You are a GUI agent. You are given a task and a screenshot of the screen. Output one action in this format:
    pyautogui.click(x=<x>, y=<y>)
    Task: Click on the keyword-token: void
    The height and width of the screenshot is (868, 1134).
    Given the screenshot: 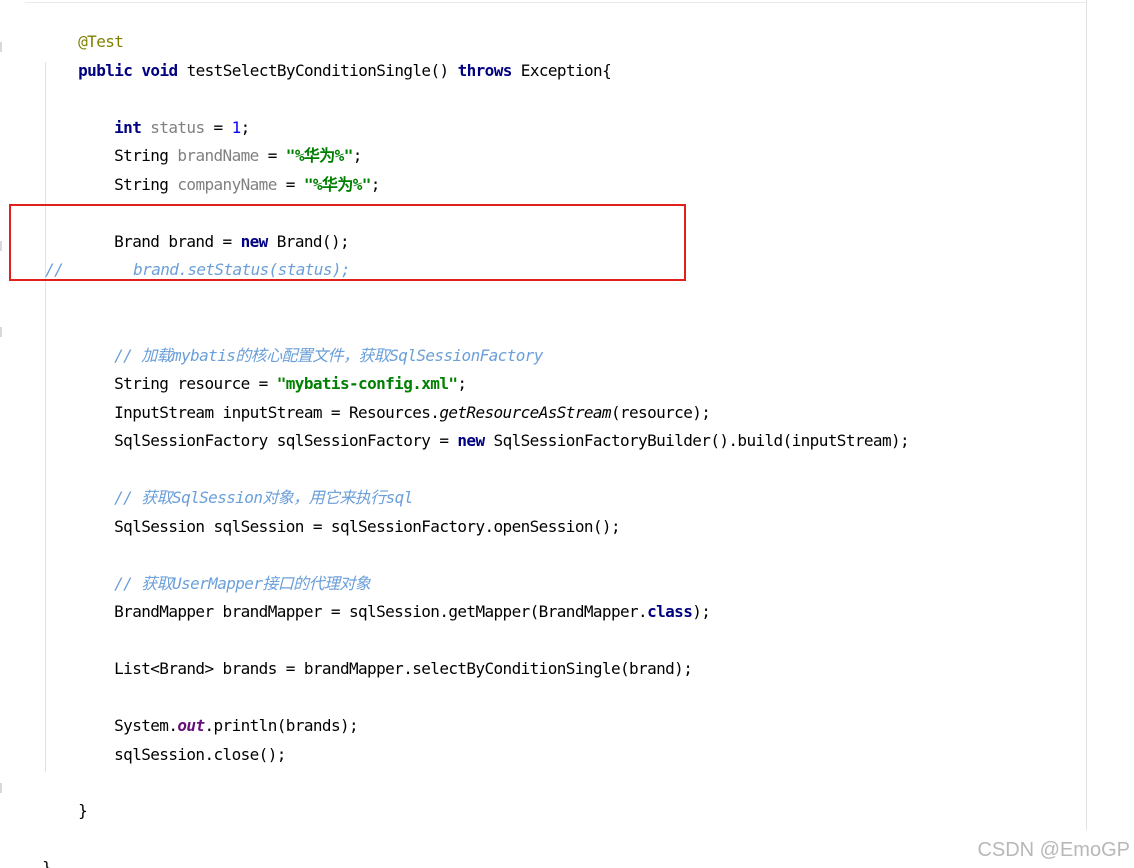 What is the action you would take?
    pyautogui.click(x=159, y=70)
    